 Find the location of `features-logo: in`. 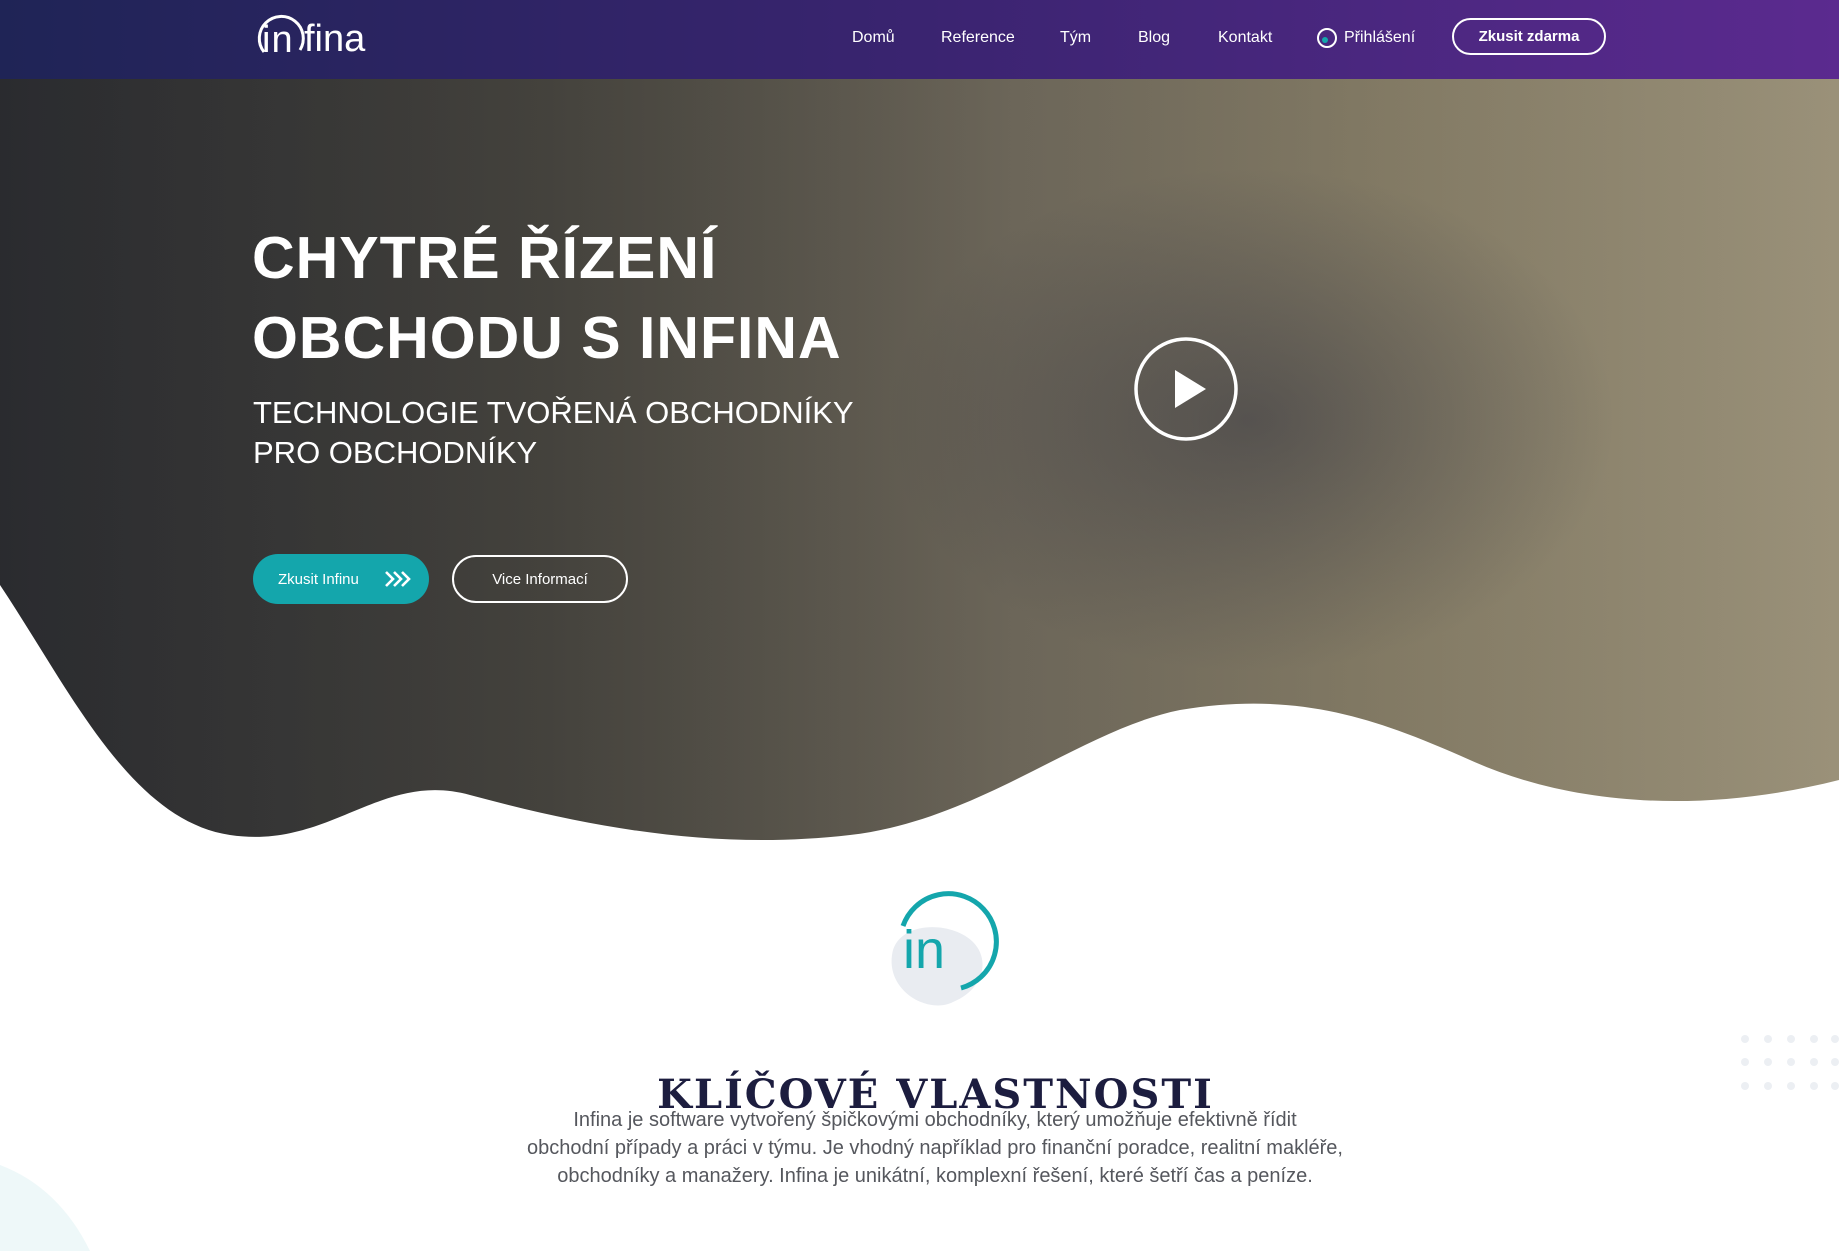

features-logo: in is located at coordinates (936, 945).